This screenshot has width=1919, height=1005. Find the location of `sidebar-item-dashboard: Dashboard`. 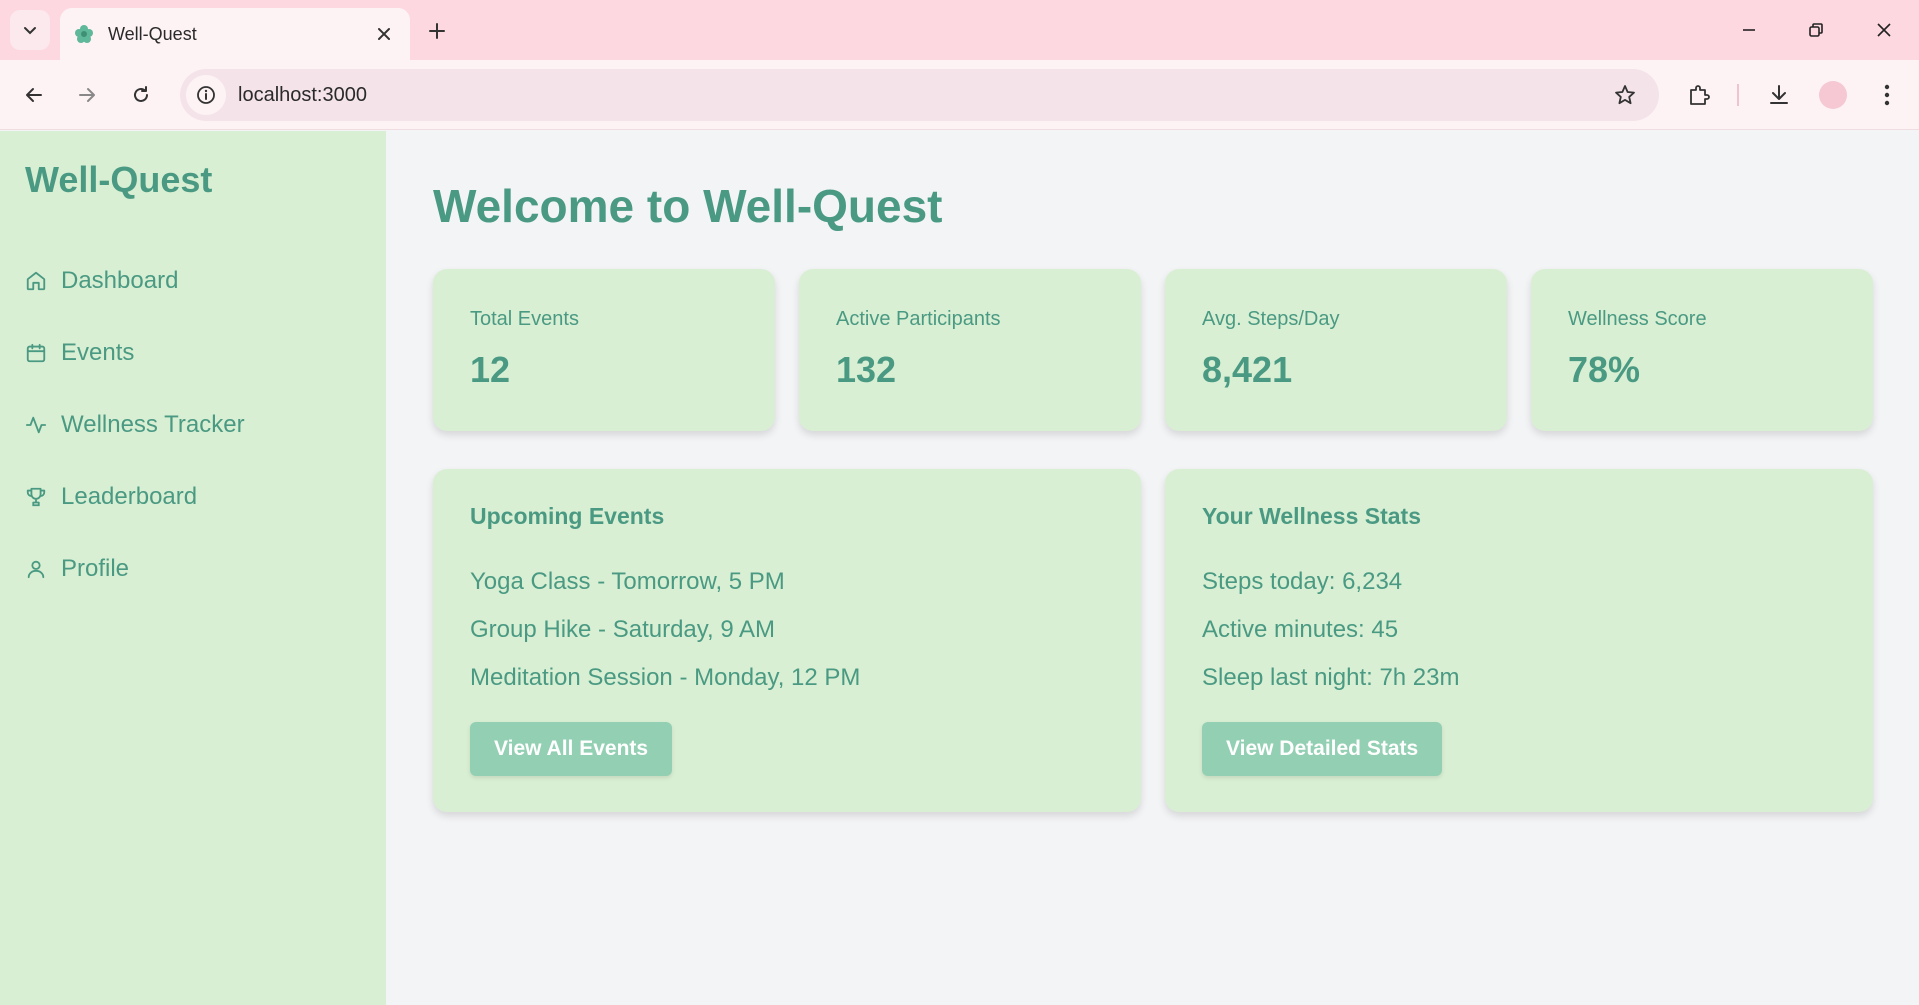

sidebar-item-dashboard: Dashboard is located at coordinates (101, 281).